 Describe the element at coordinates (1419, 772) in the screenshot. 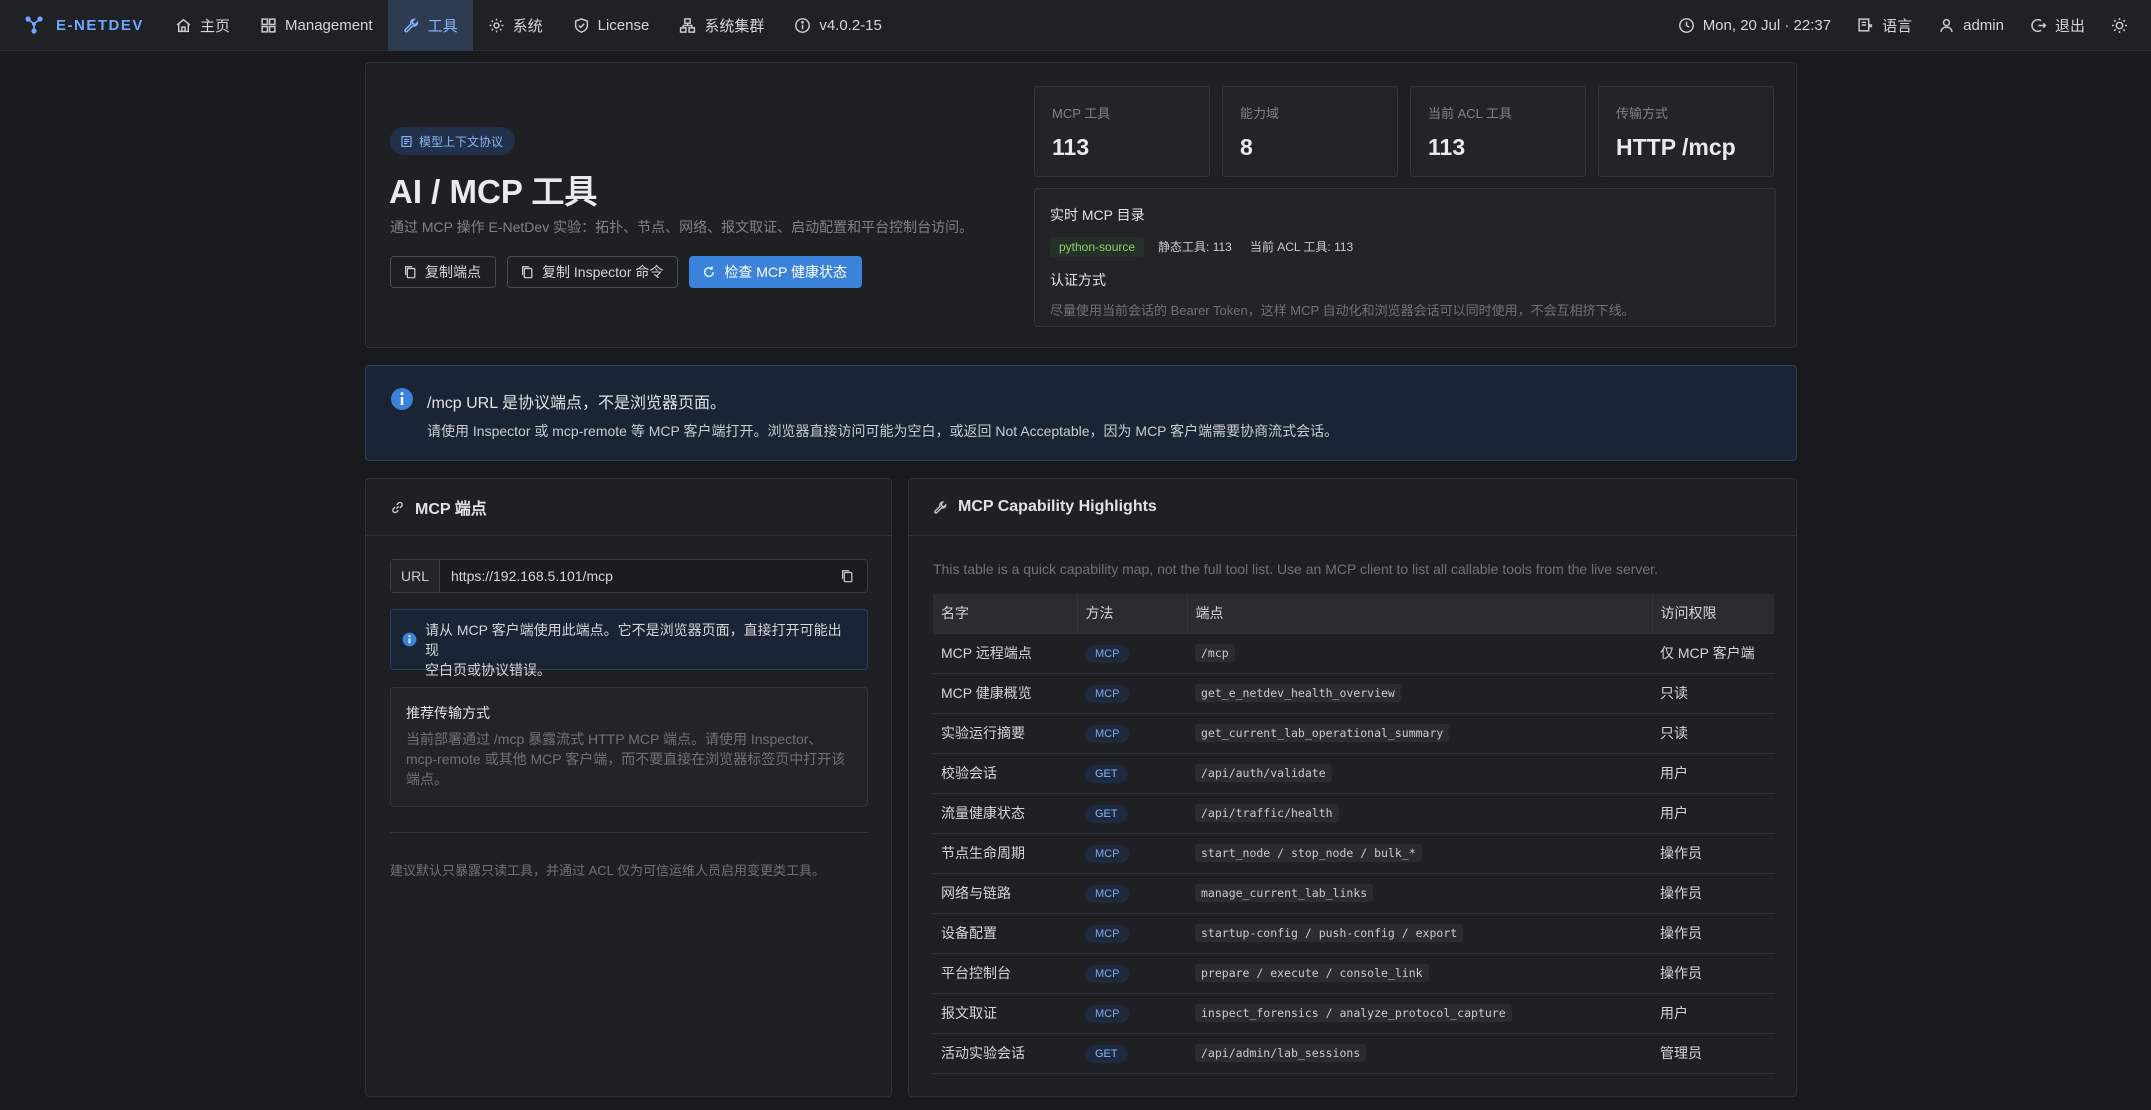

I see `cell-endpoint: /api/auth/validate` at that location.